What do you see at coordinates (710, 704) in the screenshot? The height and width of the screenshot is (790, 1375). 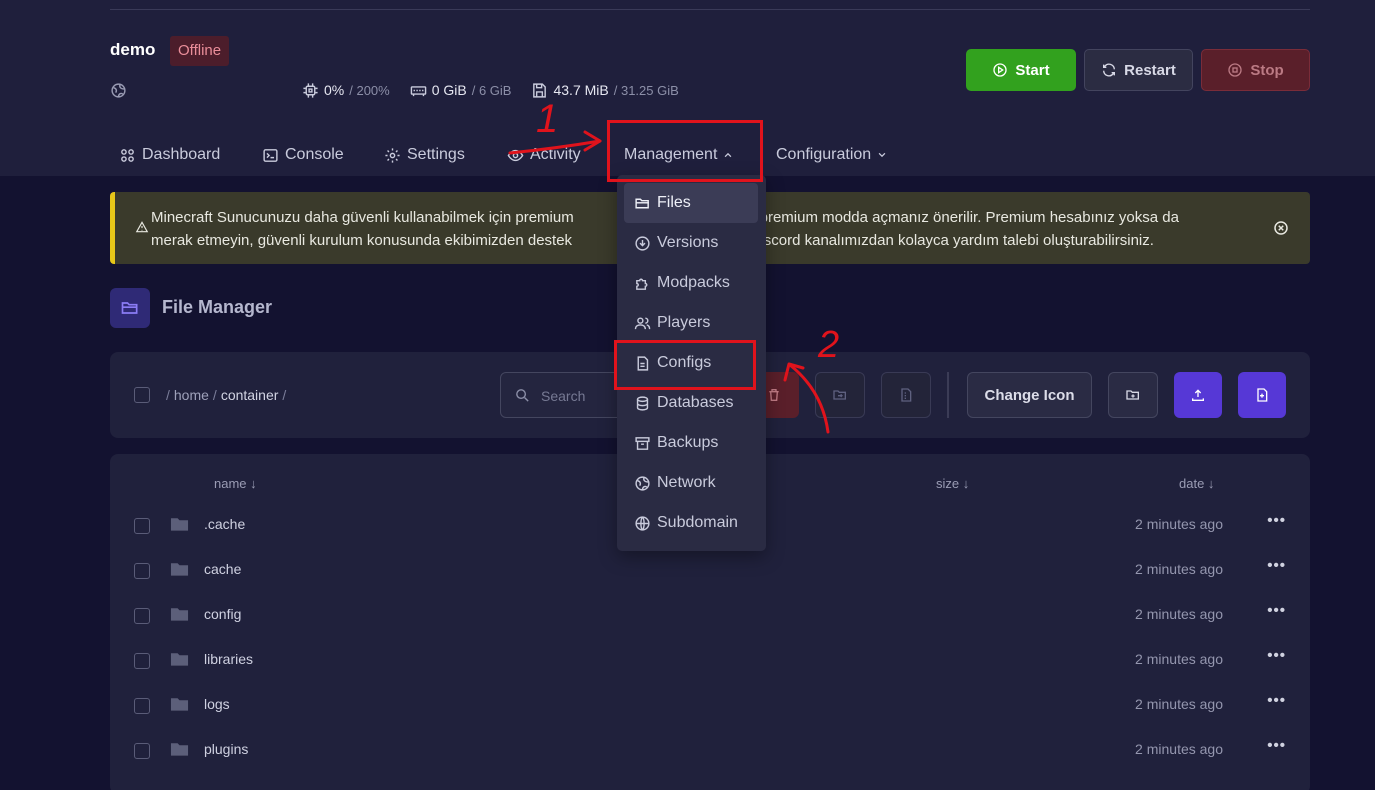 I see `table-row: logs 2 minutes ago •••` at bounding box center [710, 704].